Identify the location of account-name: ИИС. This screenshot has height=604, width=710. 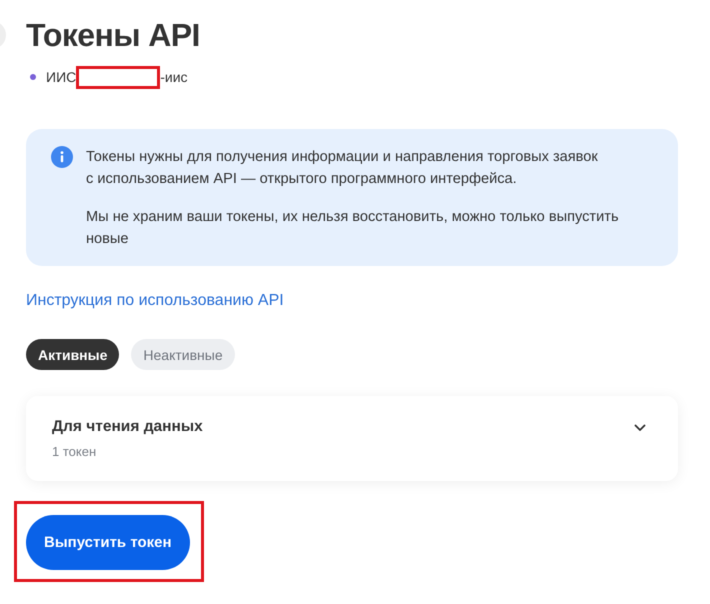
(61, 77).